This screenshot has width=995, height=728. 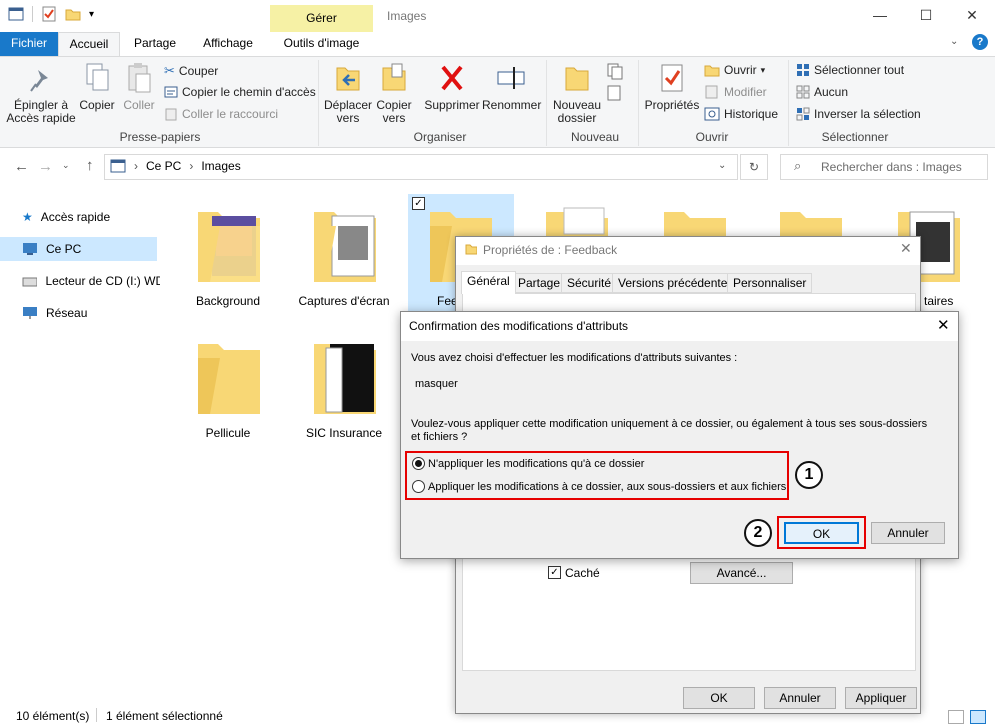 What do you see at coordinates (91, 281) in the screenshot?
I see `nav-item-cd-drive: Lecteur de CD (I:) WD` at bounding box center [91, 281].